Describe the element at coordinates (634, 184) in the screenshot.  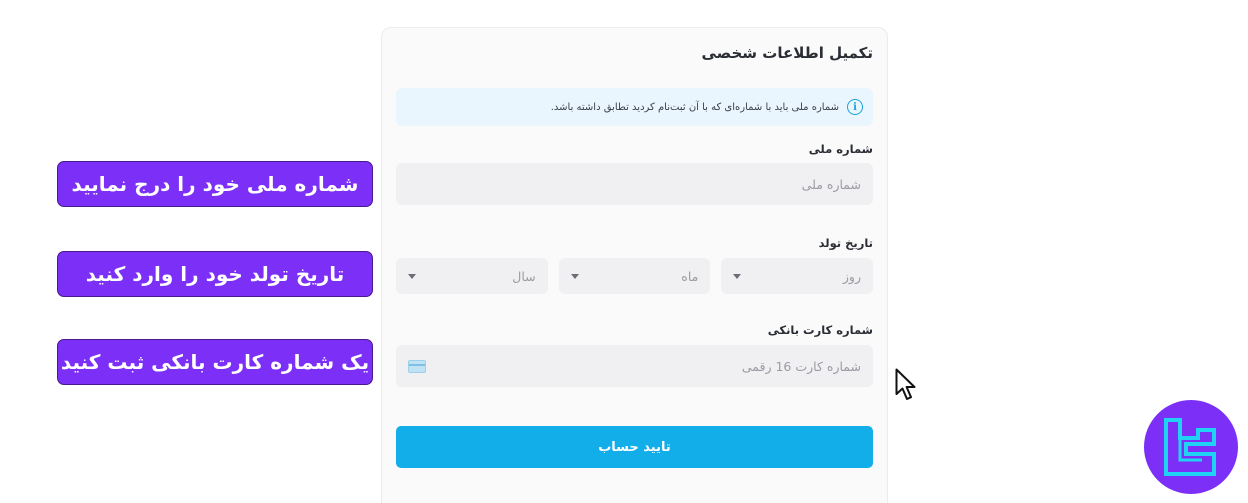
I see `national-id-input: شماره ملی` at that location.